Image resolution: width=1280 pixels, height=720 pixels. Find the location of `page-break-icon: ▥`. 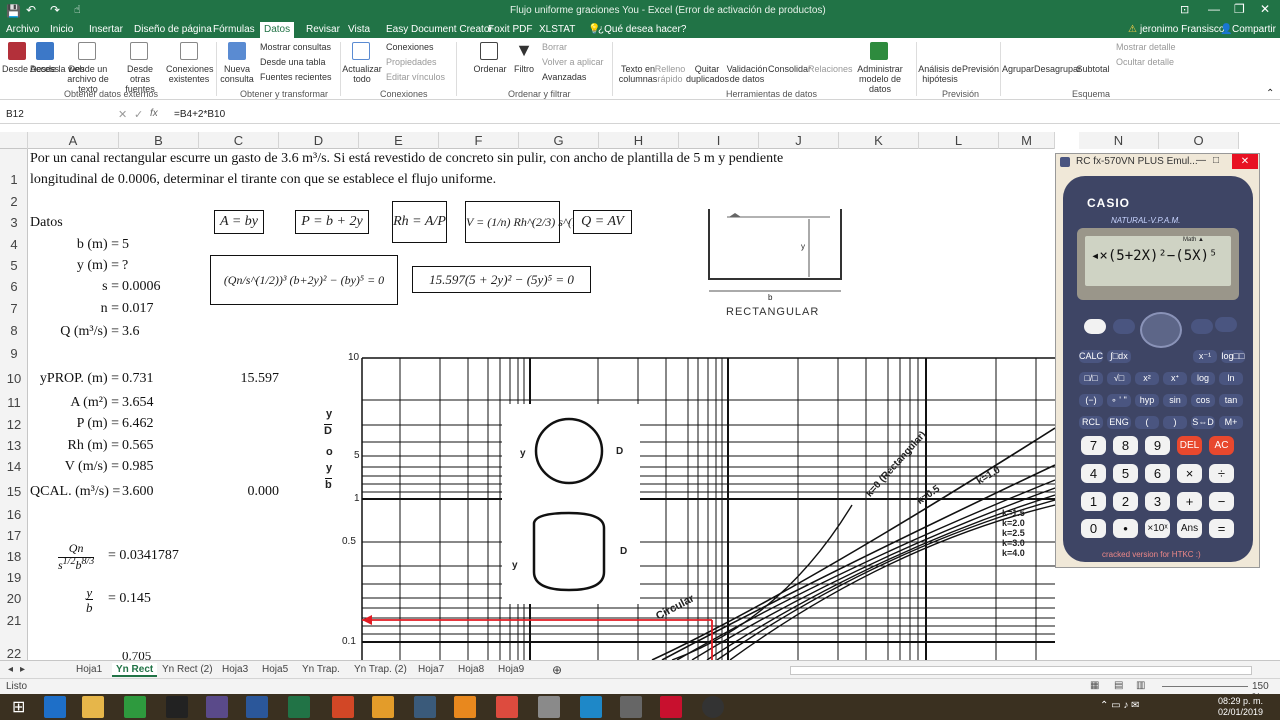

page-break-icon: ▥ is located at coordinates (1140, 685).